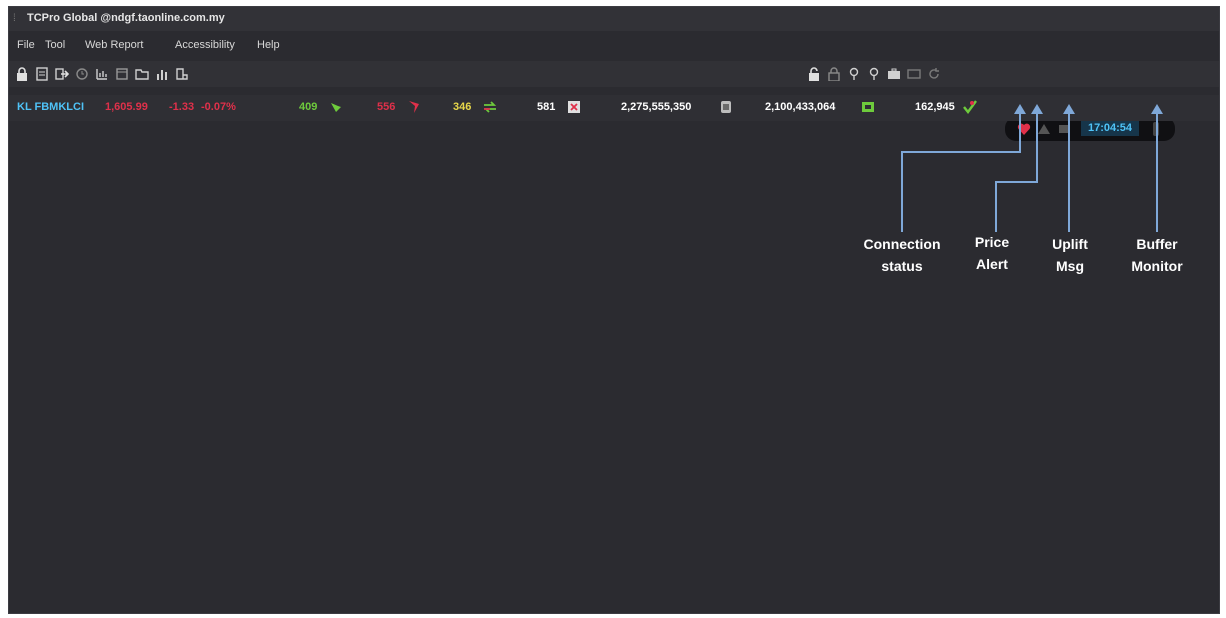  I want to click on annotation-lines, so click(1032, 168).